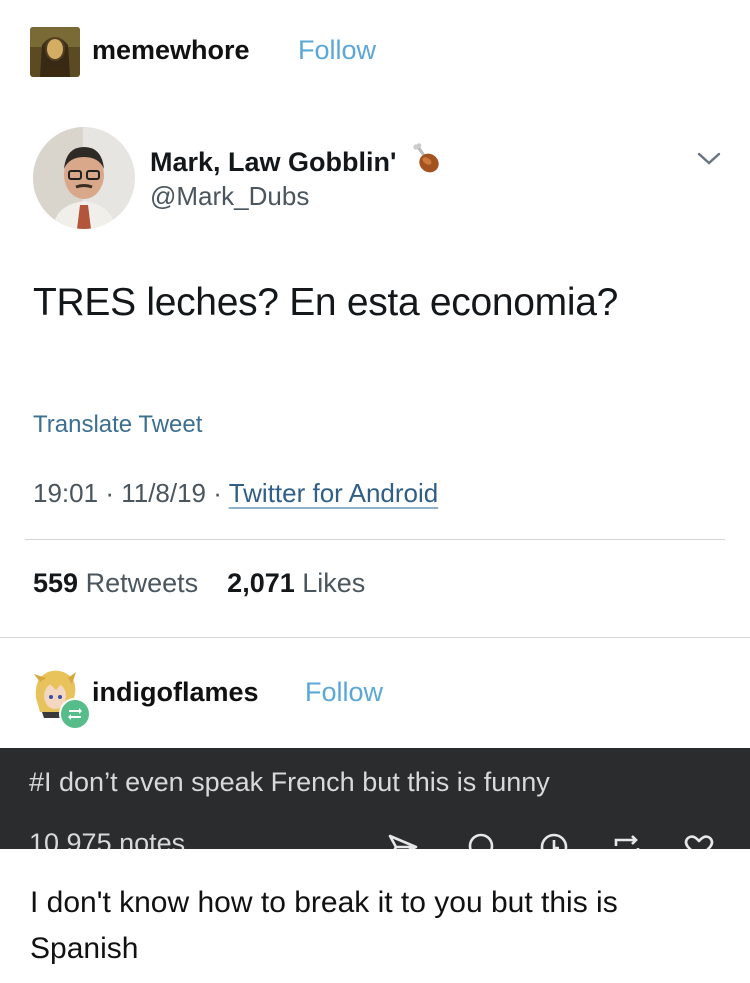 The width and height of the screenshot is (750, 983). Describe the element at coordinates (334, 493) in the screenshot. I see `tweet-source-link: Twitter for Android` at that location.